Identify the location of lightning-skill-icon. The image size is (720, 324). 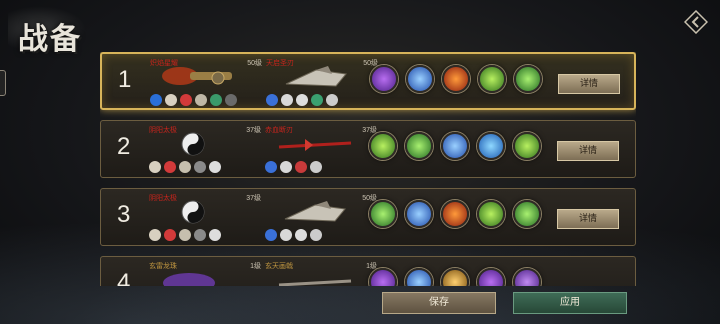
(491, 146).